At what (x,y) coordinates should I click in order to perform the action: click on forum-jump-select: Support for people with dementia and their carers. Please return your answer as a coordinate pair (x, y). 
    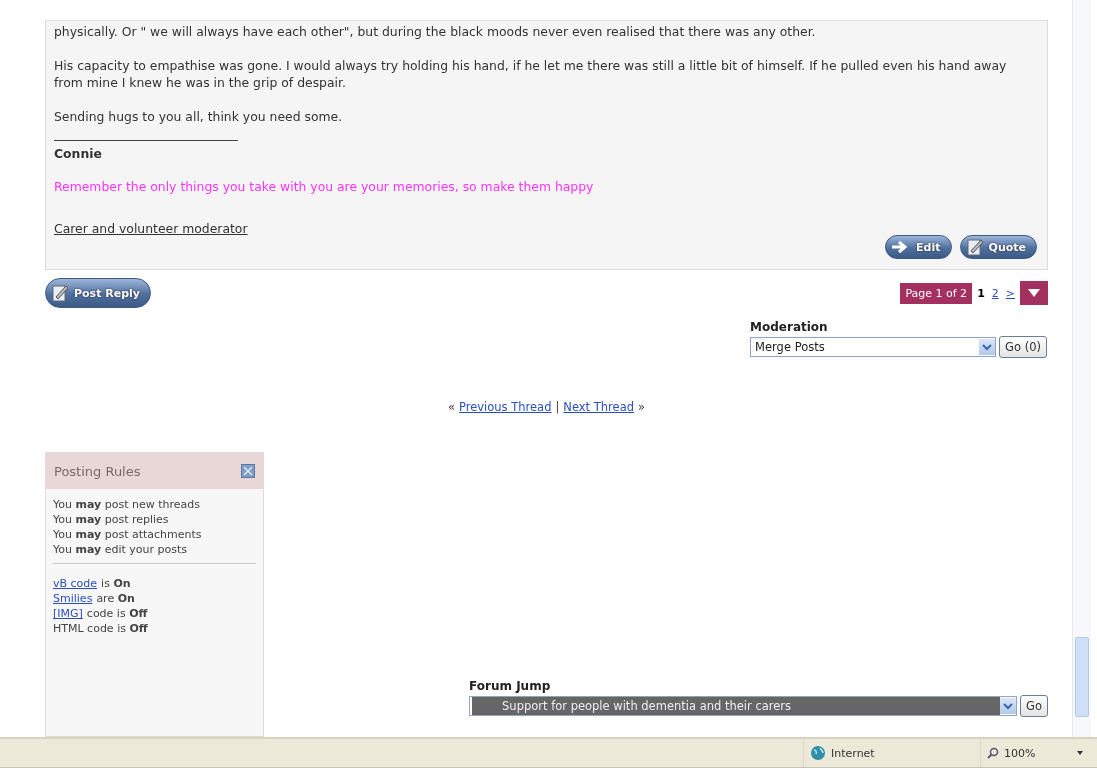
    Looking at the image, I should click on (743, 706).